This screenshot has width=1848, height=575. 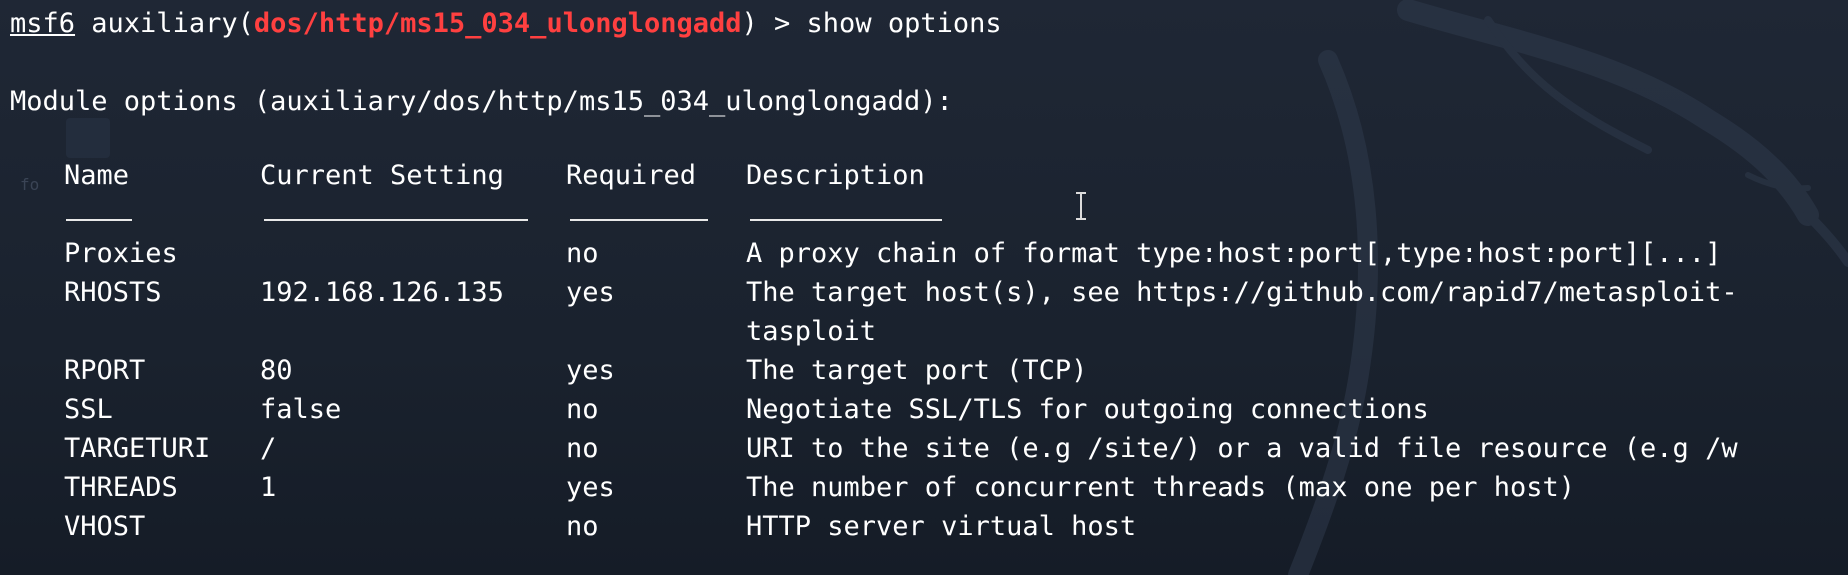 I want to click on row-required-rport: yes, so click(x=590, y=370).